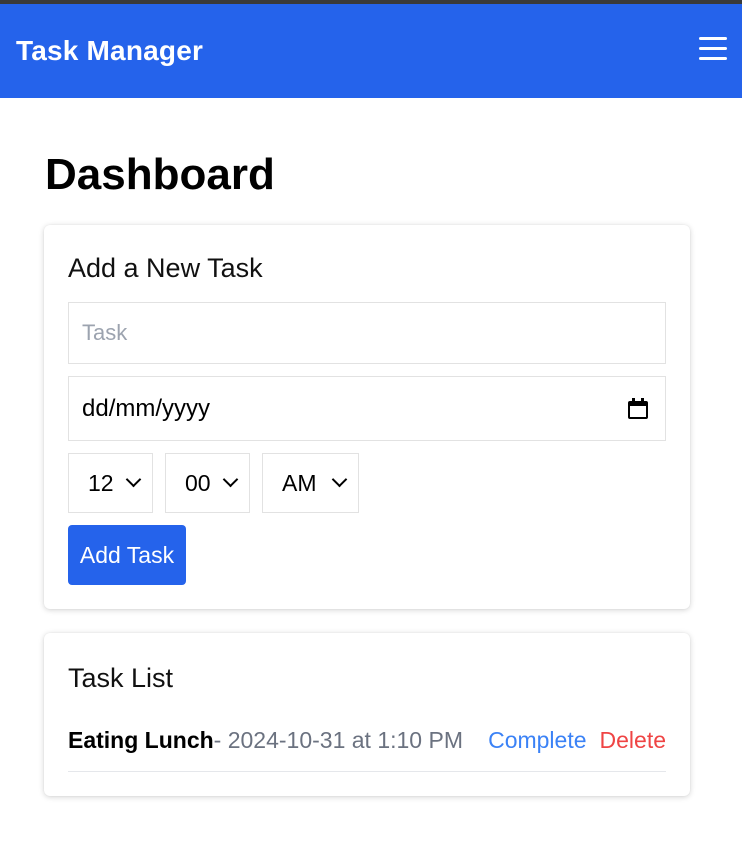  What do you see at coordinates (367, 333) in the screenshot?
I see `task-input` at bounding box center [367, 333].